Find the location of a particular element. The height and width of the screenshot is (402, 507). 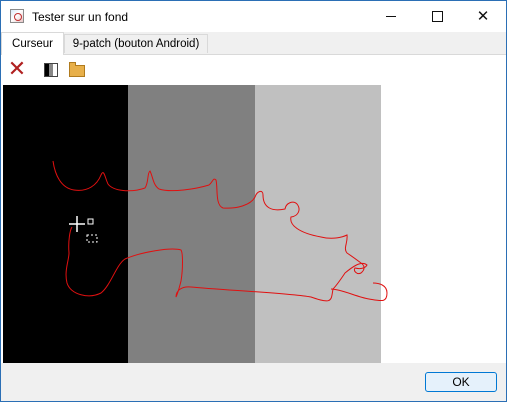

minimize-button is located at coordinates (391, 16).